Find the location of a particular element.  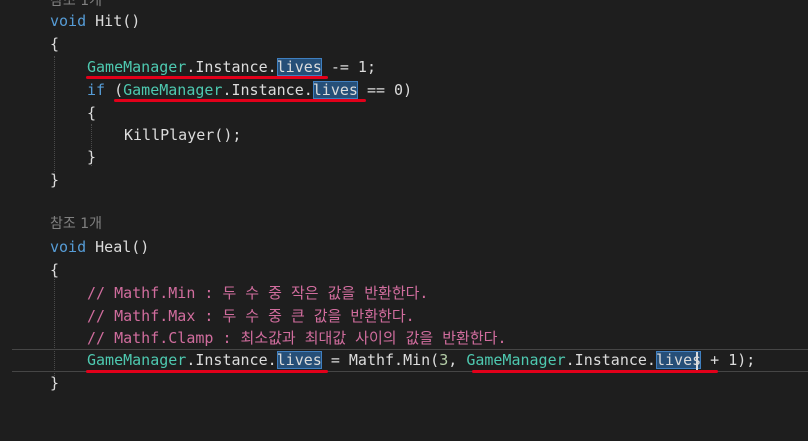

code-line: // Mathf.Max : 두 수 중 큰 값을 반환한다. is located at coordinates (404, 316).